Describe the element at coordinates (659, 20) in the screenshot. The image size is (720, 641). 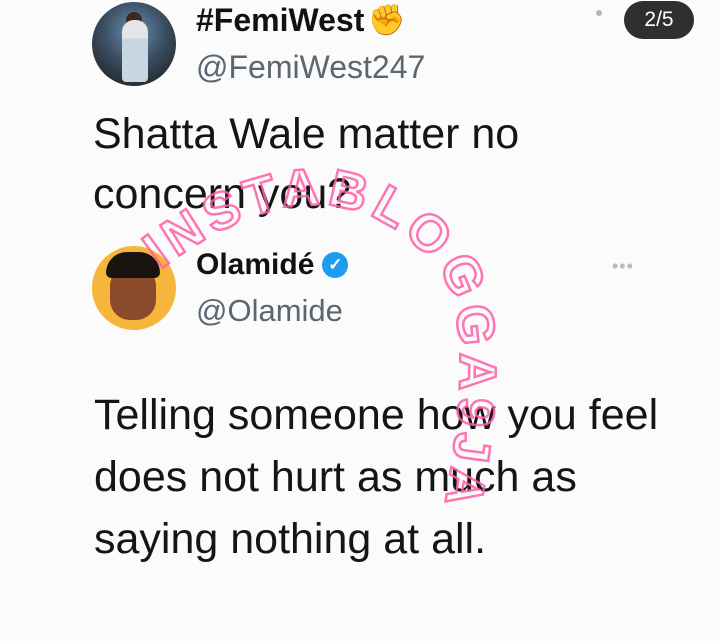
I see `carousel-page-badge: 2/5` at that location.